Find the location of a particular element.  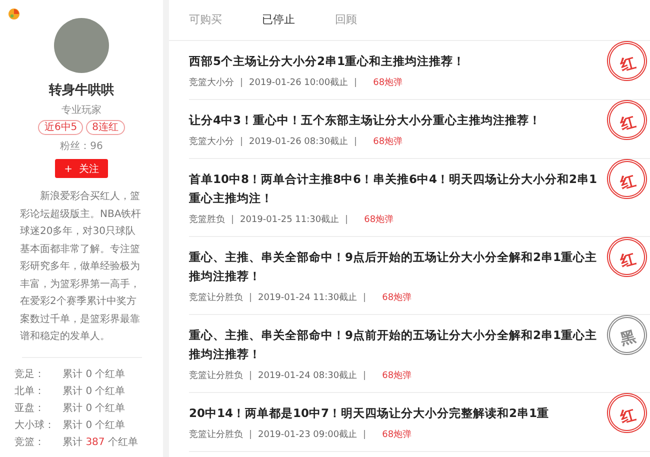

post-deadline: 2019-01-24 08:30截止 is located at coordinates (308, 376).